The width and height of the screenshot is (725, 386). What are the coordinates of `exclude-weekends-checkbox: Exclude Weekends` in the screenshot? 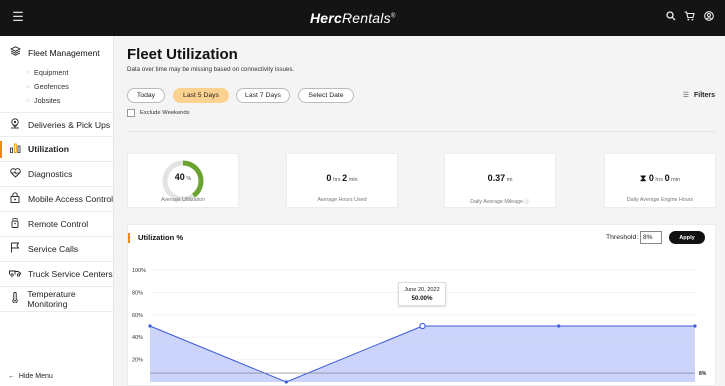 It's located at (158, 113).